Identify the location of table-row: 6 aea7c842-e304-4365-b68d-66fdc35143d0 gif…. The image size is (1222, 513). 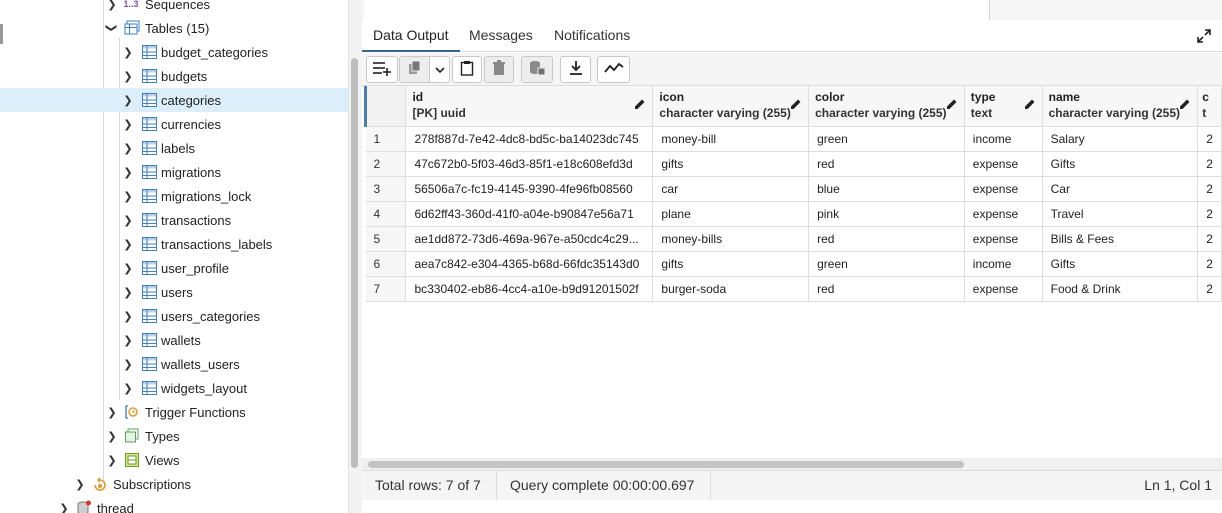
(793, 264).